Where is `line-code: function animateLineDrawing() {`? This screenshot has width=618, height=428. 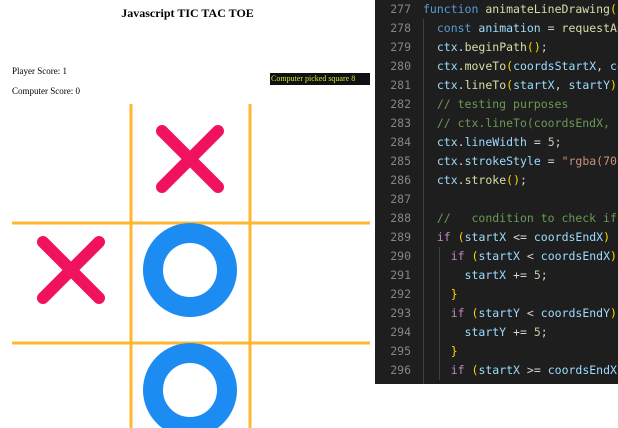 line-code: function animateLineDrawing() { is located at coordinates (520, 9).